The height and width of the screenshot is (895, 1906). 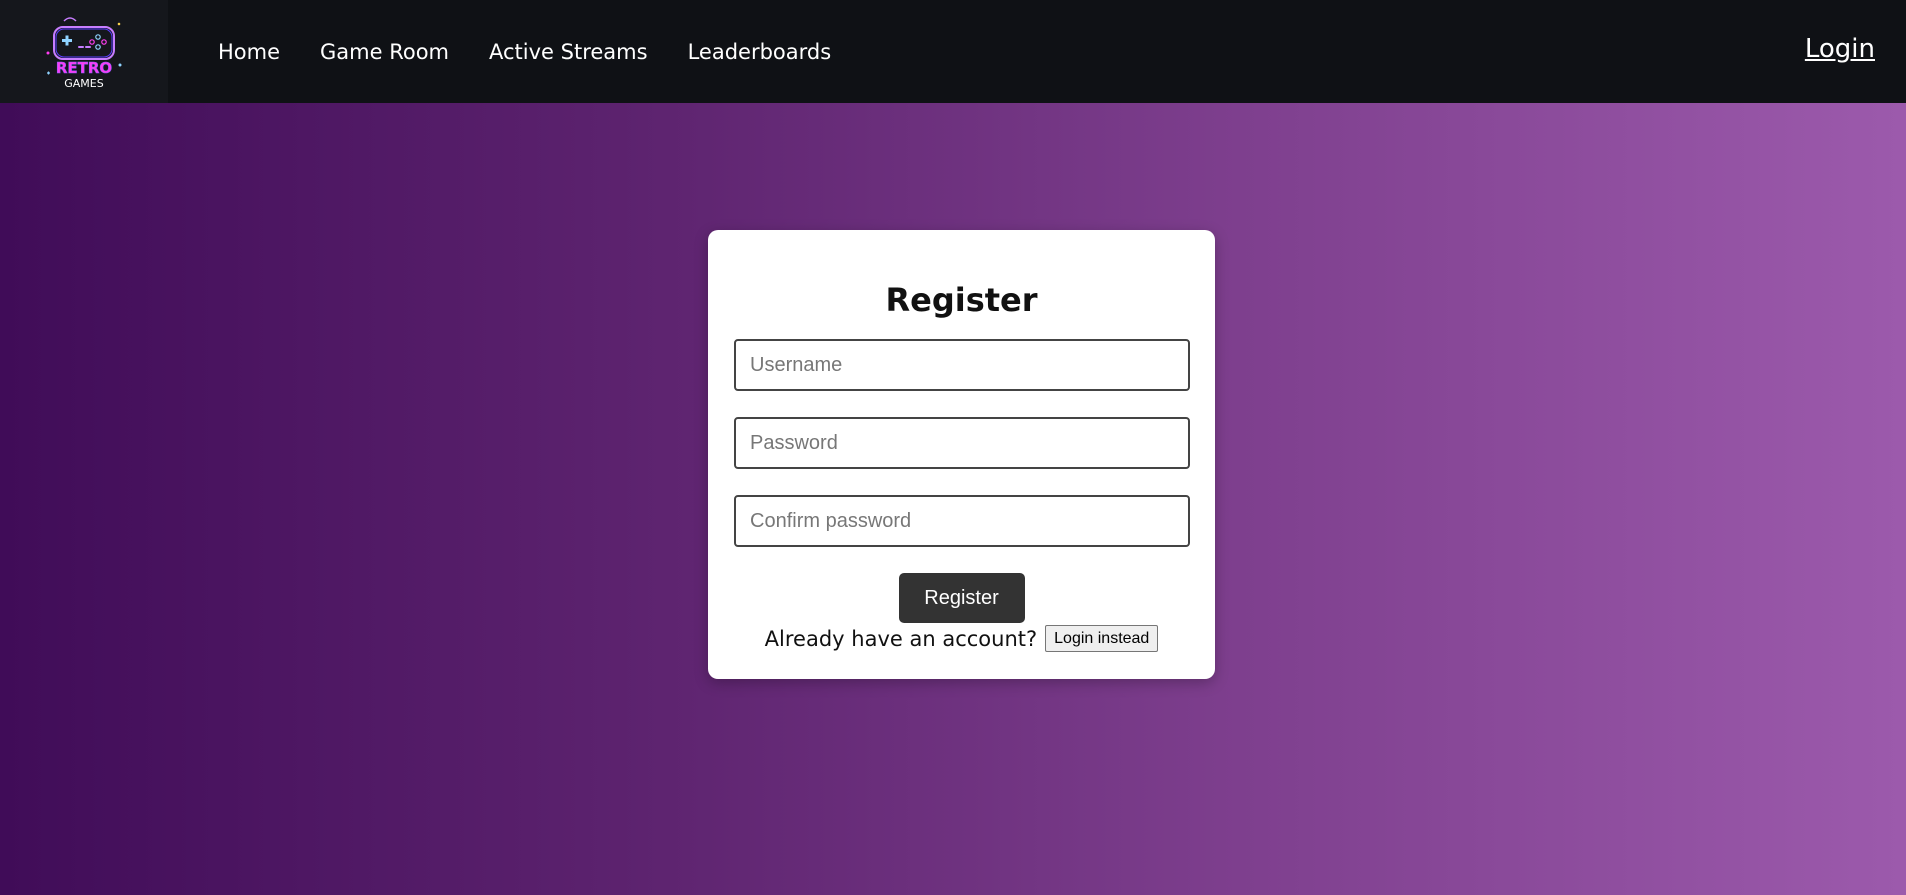 What do you see at coordinates (84, 68) in the screenshot?
I see `svg-text: RETRO` at bounding box center [84, 68].